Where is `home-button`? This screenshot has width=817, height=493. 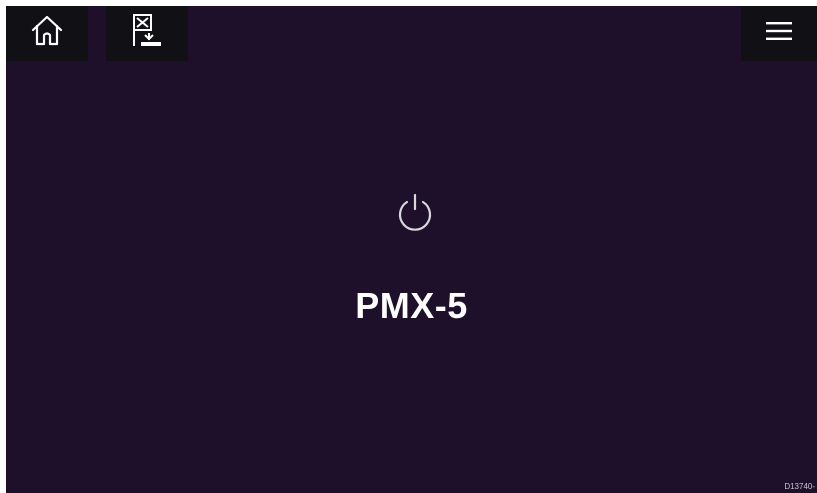 home-button is located at coordinates (47, 33).